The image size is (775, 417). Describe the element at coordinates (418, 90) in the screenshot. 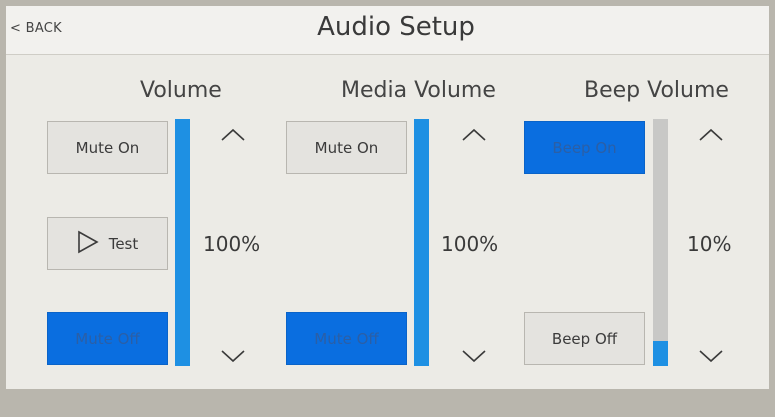

I see `media-volume-label: Media Volume` at that location.